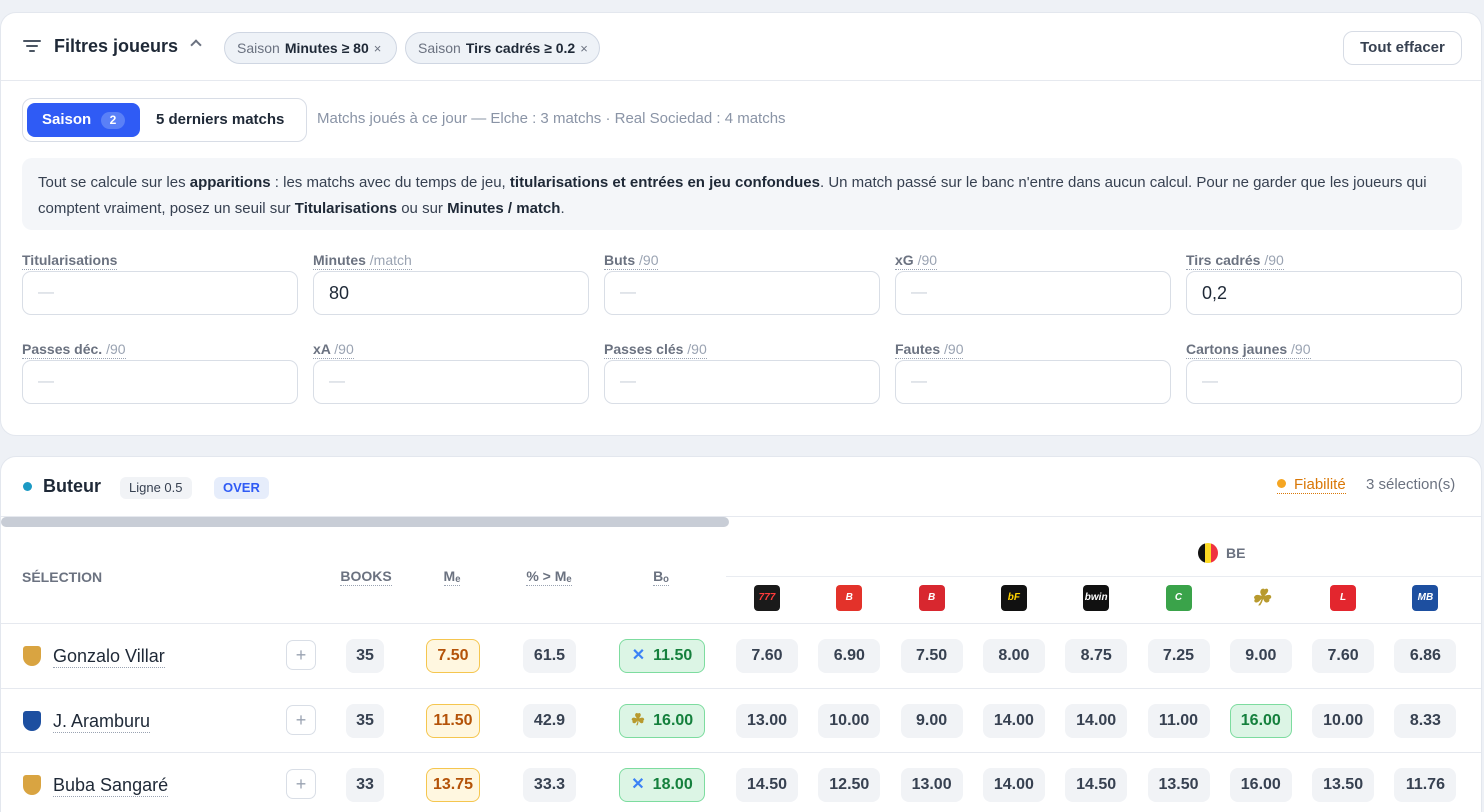  I want to click on col-header-best: Bₒ, so click(661, 577).